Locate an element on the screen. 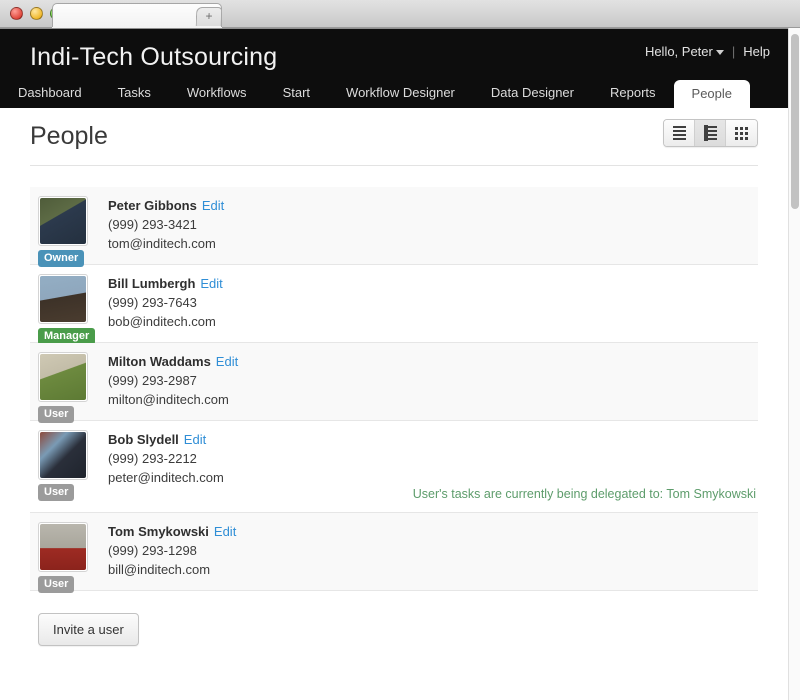 Image resolution: width=800 pixels, height=700 pixels. avatar-container: Manager is located at coordinates (67, 309).